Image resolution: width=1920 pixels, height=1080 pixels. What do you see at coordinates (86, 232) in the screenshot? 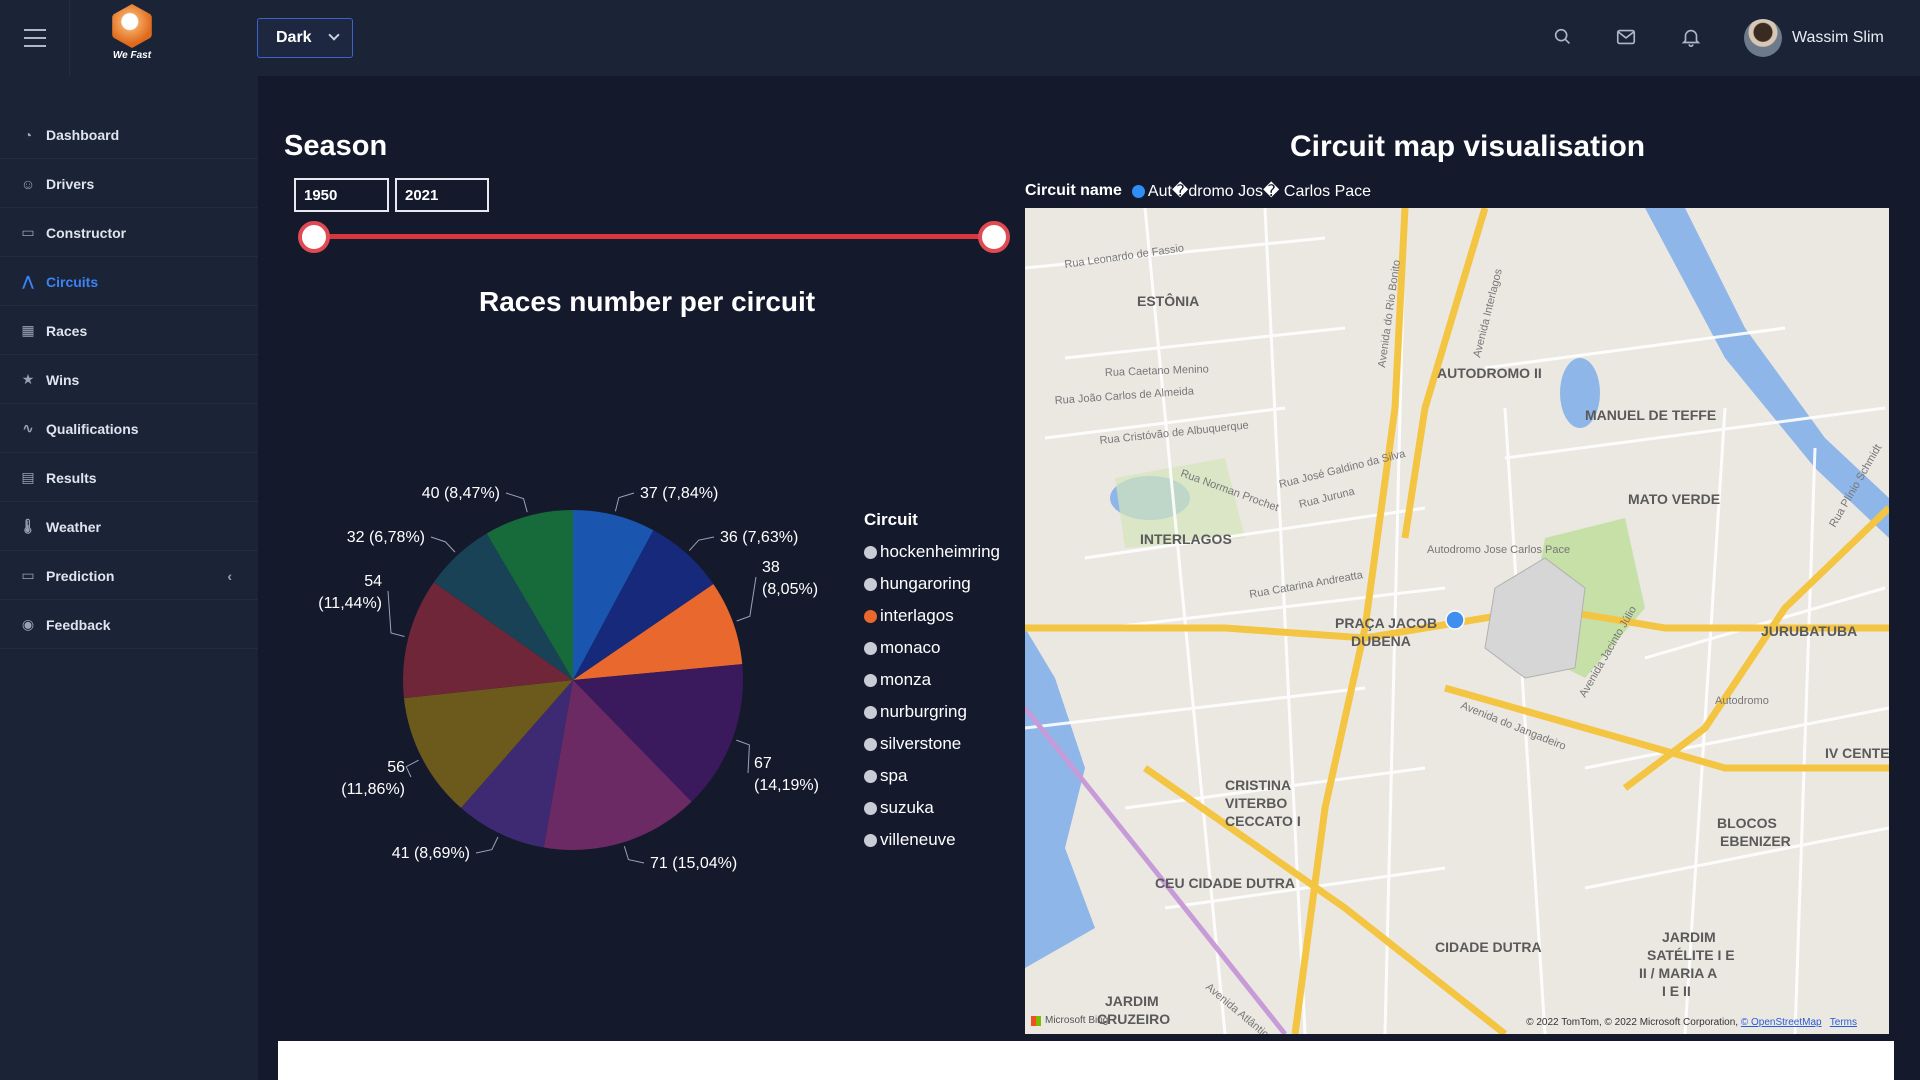
I see `sidebar-item-label: Constructor` at bounding box center [86, 232].